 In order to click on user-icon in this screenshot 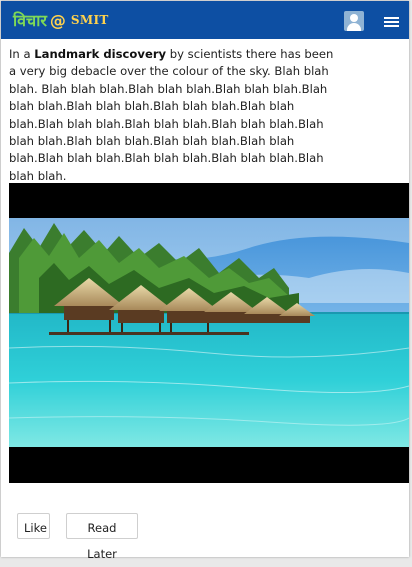, I will do `click(354, 21)`.